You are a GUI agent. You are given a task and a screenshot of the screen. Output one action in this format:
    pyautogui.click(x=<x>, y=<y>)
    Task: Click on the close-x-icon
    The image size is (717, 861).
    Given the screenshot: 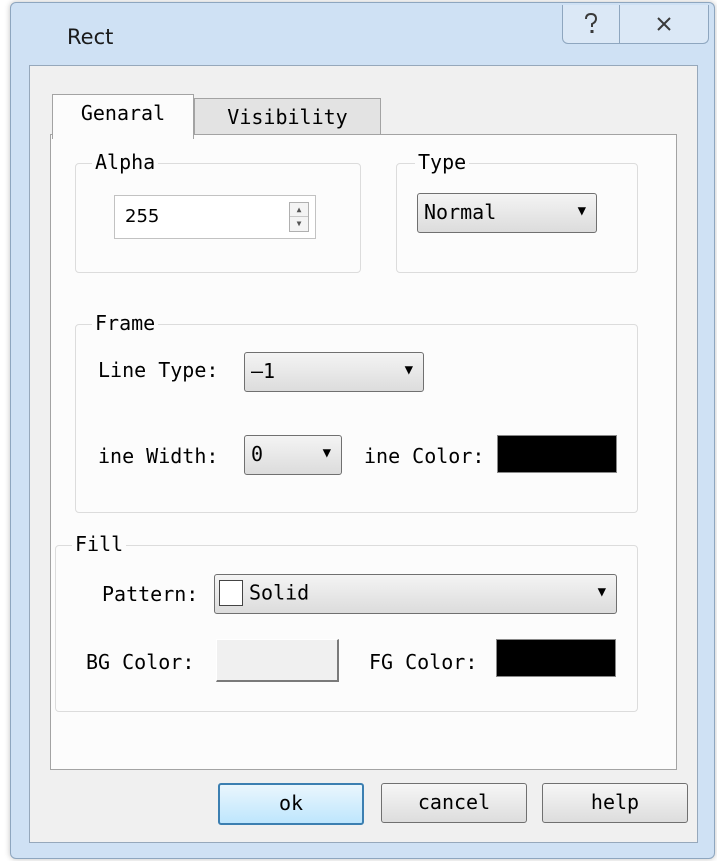 What is the action you would take?
    pyautogui.click(x=664, y=24)
    